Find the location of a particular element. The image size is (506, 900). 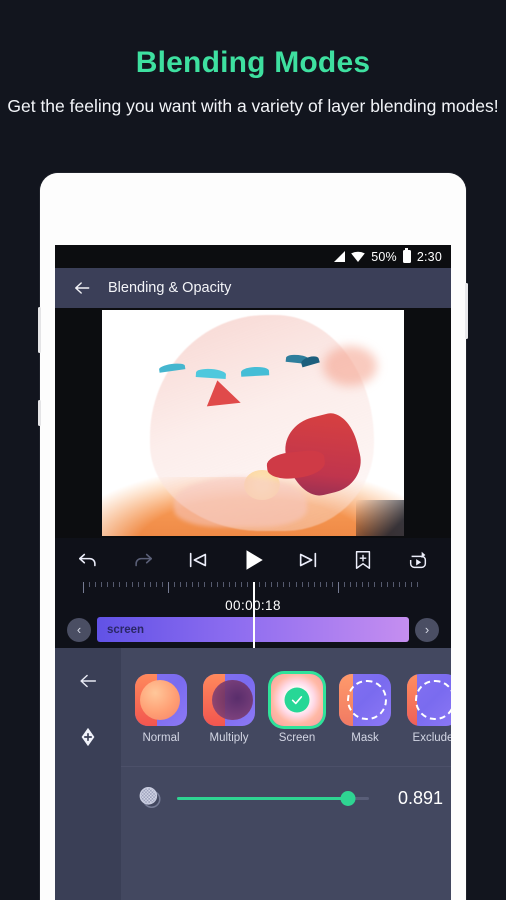

blend-mode-screen: Screen is located at coordinates (297, 709).